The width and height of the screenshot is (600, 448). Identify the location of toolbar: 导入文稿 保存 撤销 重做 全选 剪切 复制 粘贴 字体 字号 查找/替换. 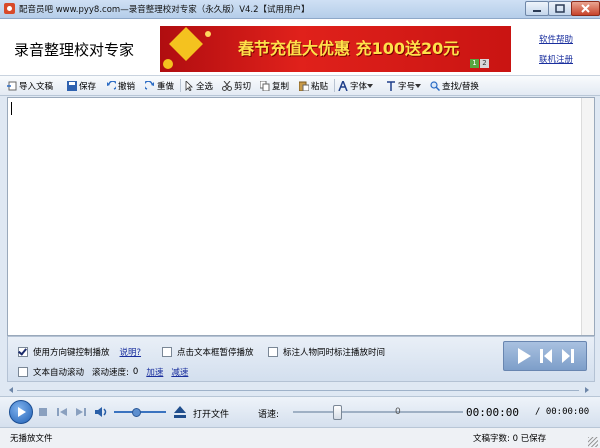
(300, 86).